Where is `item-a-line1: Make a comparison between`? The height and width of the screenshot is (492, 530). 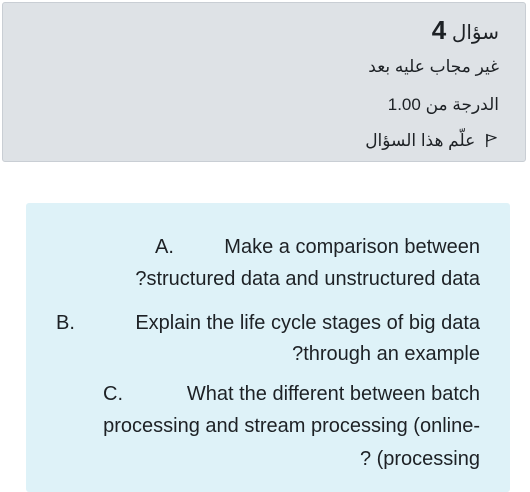
item-a-line1: Make a comparison between is located at coordinates (352, 247).